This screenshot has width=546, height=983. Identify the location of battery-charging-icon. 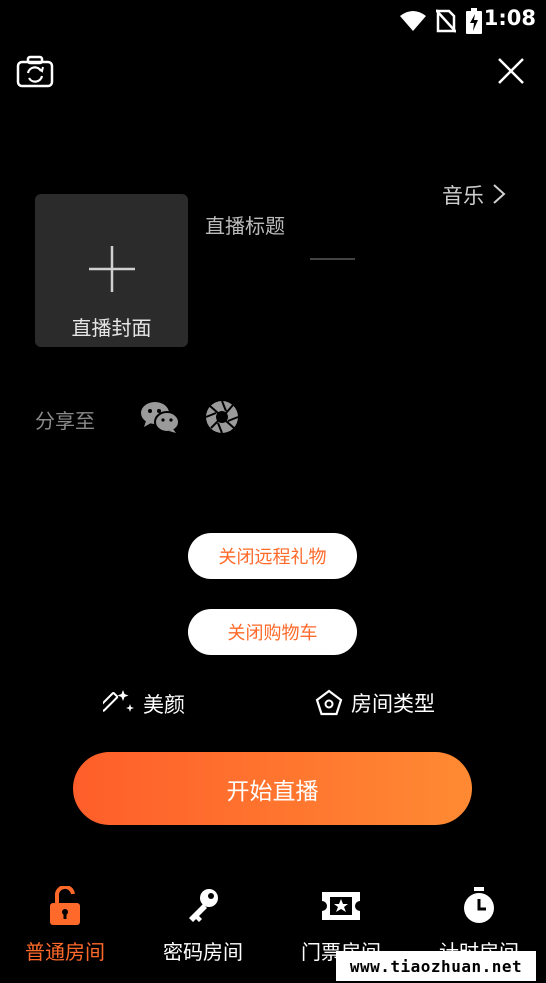
(474, 21).